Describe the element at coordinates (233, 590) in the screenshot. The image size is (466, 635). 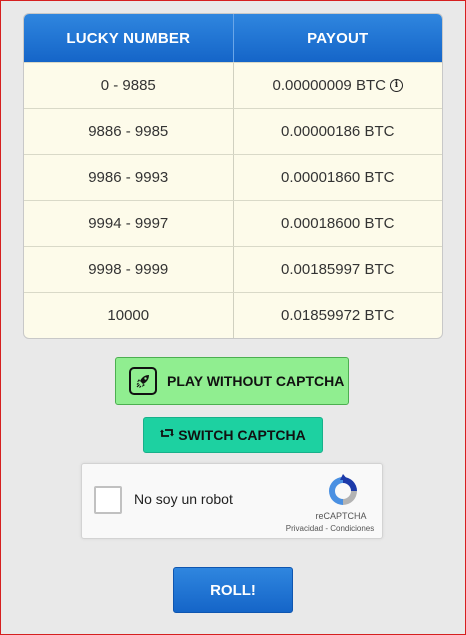
I see `roll-button: ROLL!` at that location.